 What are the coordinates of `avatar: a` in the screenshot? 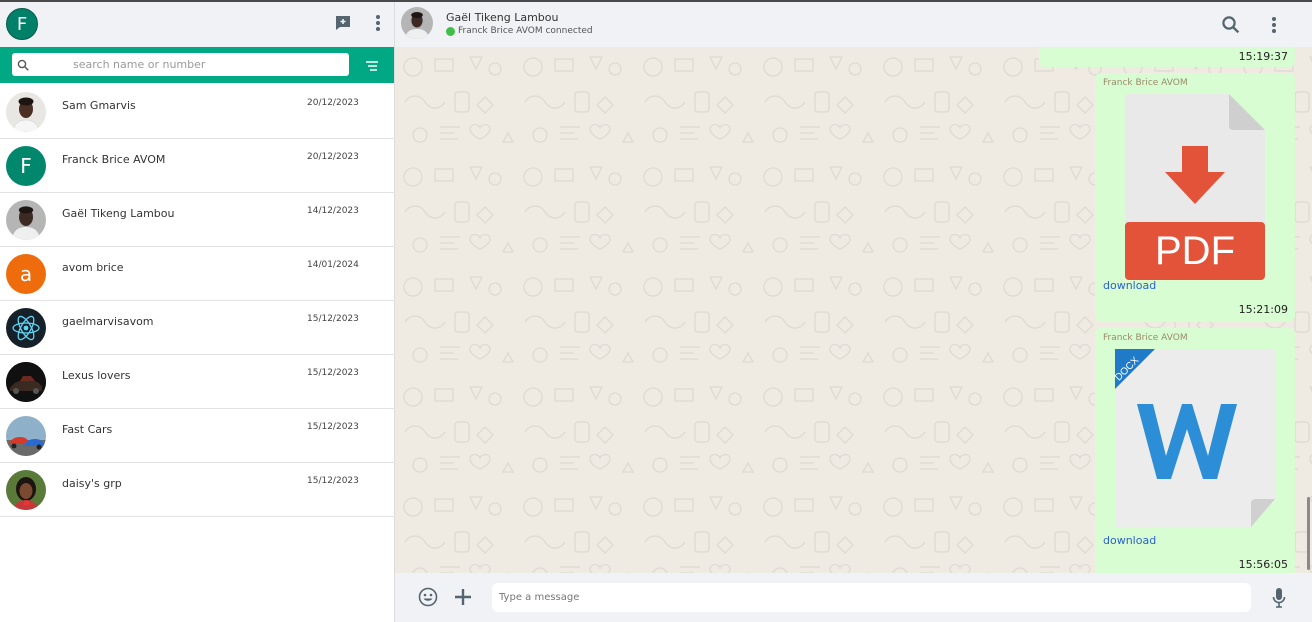 It's located at (26, 274).